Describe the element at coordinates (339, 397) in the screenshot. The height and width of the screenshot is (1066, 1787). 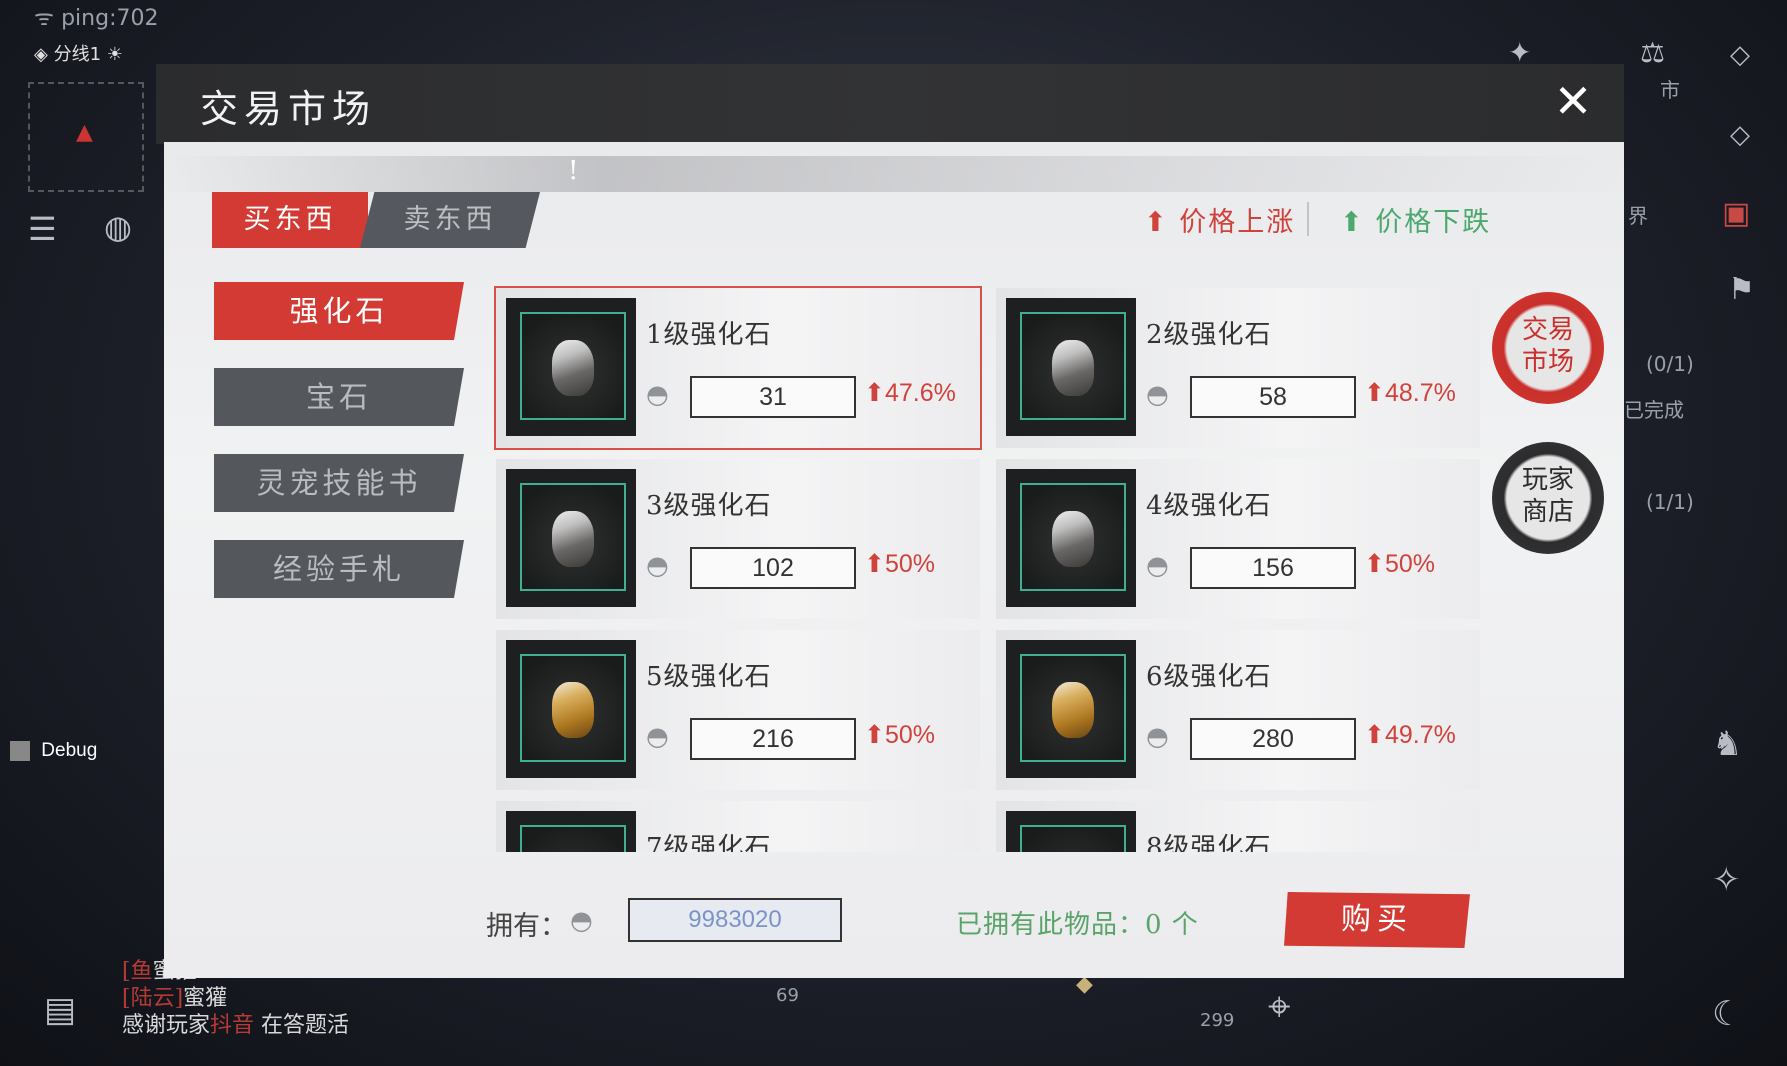
I see `category-gem: 宝石` at that location.